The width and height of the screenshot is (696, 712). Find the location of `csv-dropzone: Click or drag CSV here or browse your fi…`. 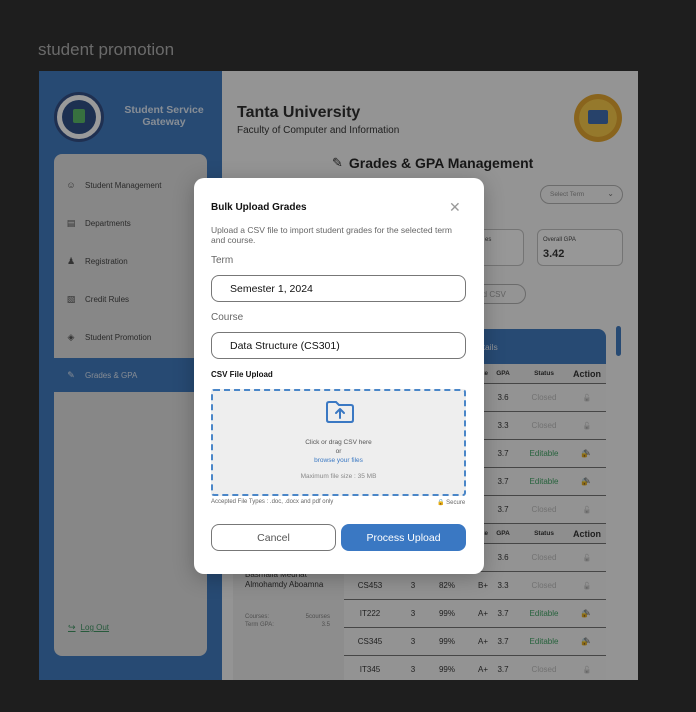

csv-dropzone: Click or drag CSV here or browse your fi… is located at coordinates (338, 442).